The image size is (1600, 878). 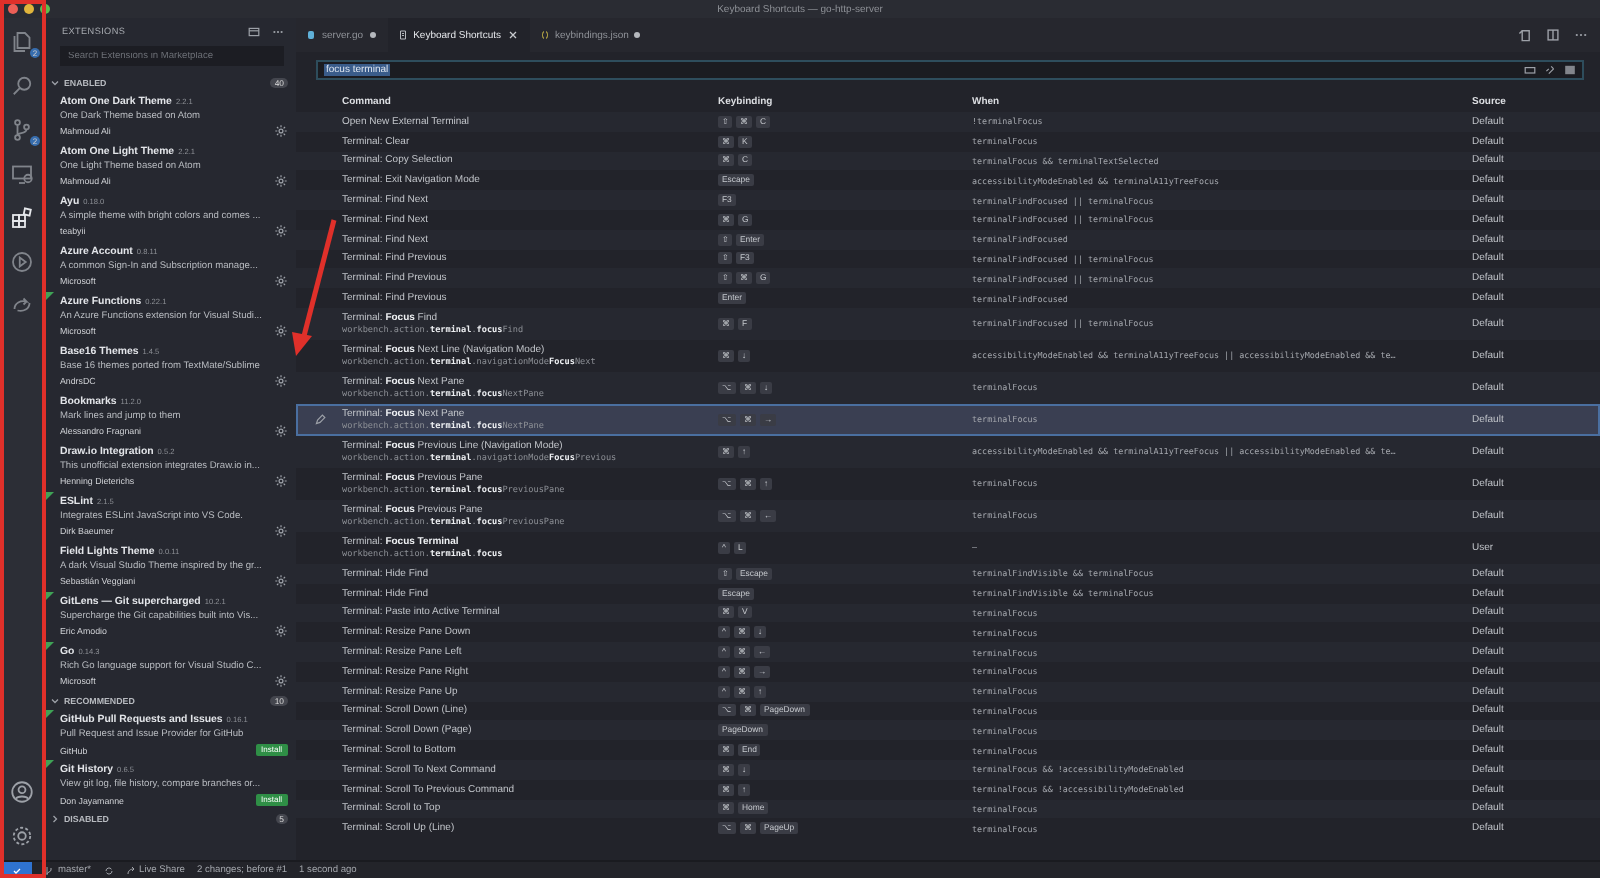 I want to click on split-editor-icon, so click(x=1553, y=35).